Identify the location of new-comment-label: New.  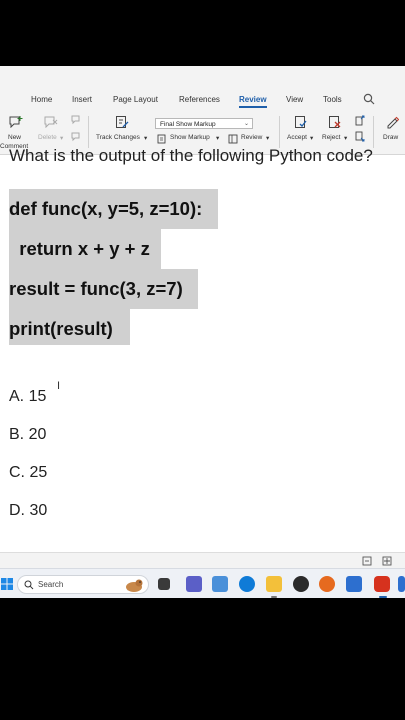
(14, 137).